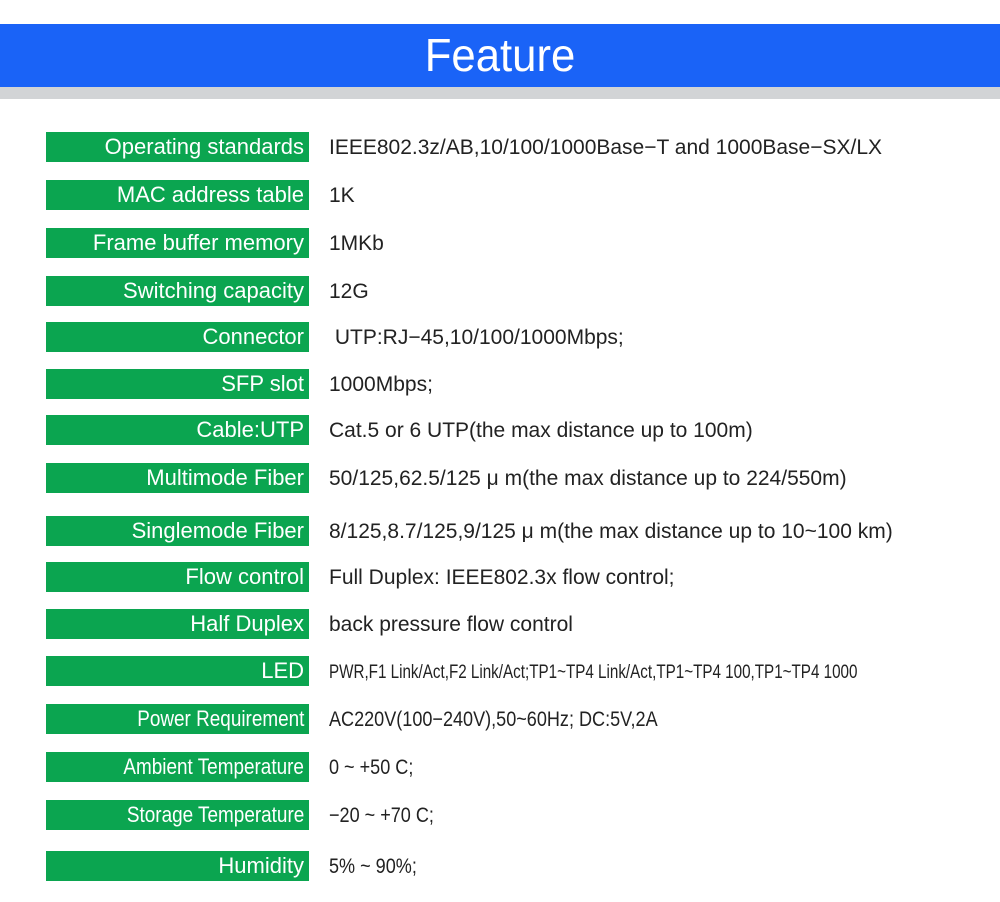 This screenshot has width=1000, height=902. I want to click on spec-value-text: 1K, so click(342, 195).